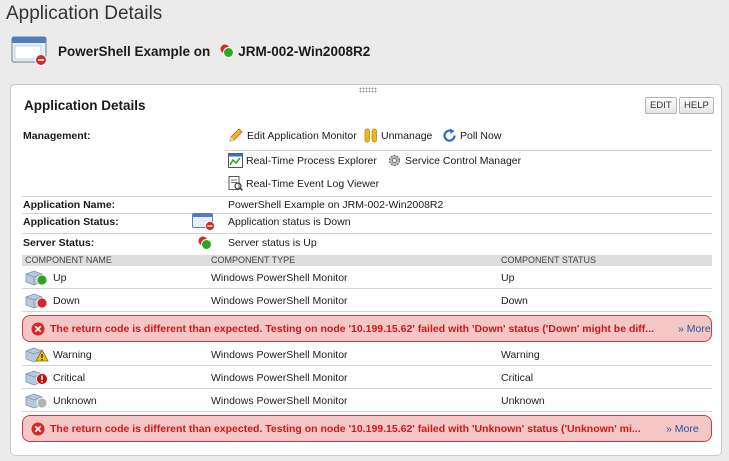 The height and width of the screenshot is (461, 729). What do you see at coordinates (449, 135) in the screenshot?
I see `refresh-icon` at bounding box center [449, 135].